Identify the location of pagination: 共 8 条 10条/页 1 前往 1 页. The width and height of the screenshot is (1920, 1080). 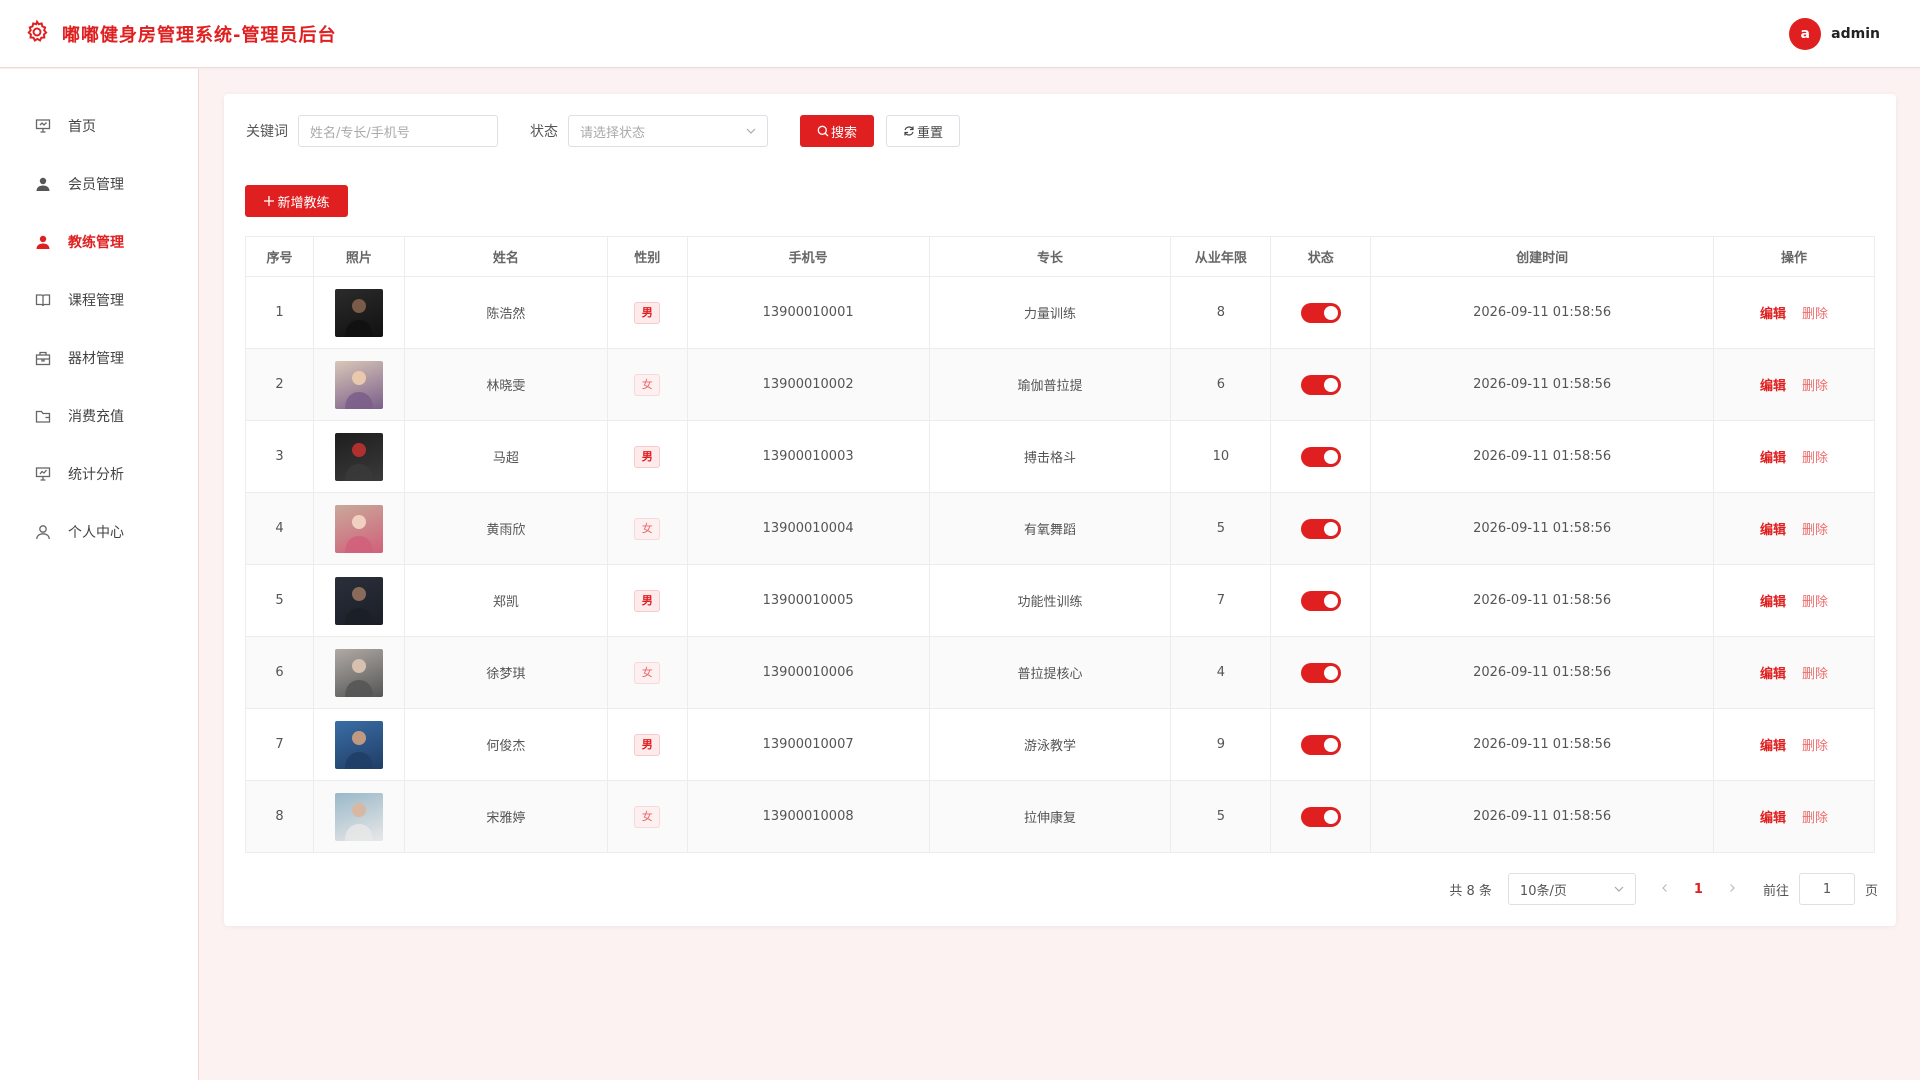
(1663, 889).